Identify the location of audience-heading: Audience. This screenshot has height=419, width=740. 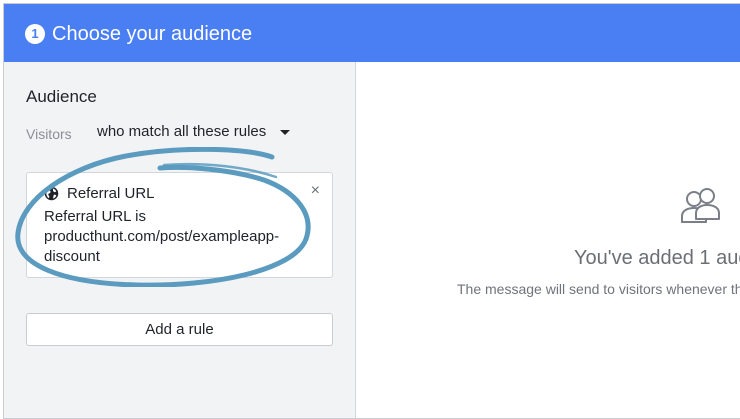
(61, 96).